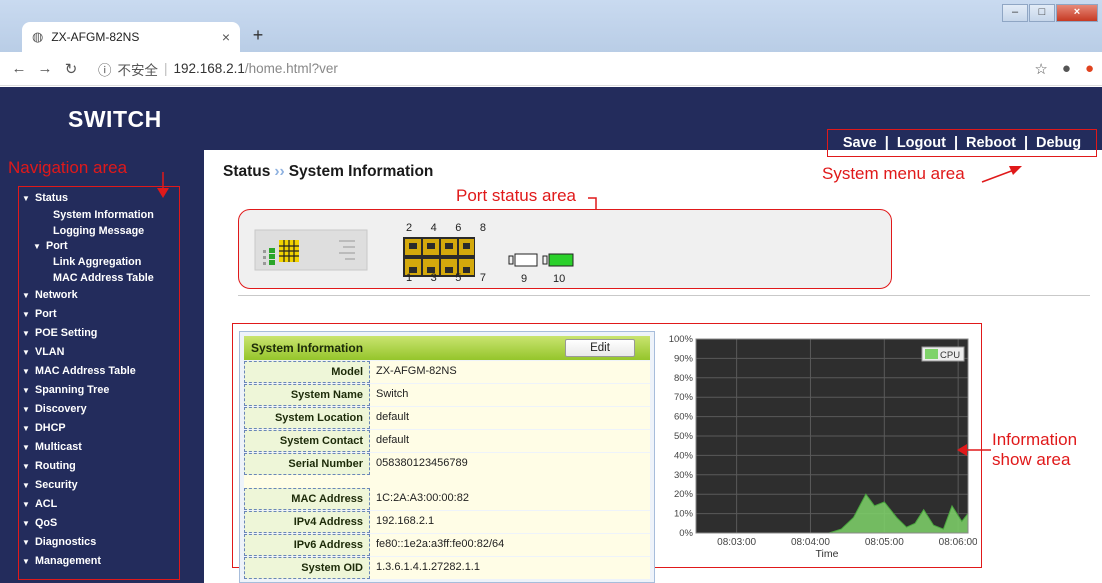 Image resolution: width=1102 pixels, height=583 pixels. Describe the element at coordinates (102, 428) in the screenshot. I see `sidebar-item-dhcp: ▼ DHCP` at that location.